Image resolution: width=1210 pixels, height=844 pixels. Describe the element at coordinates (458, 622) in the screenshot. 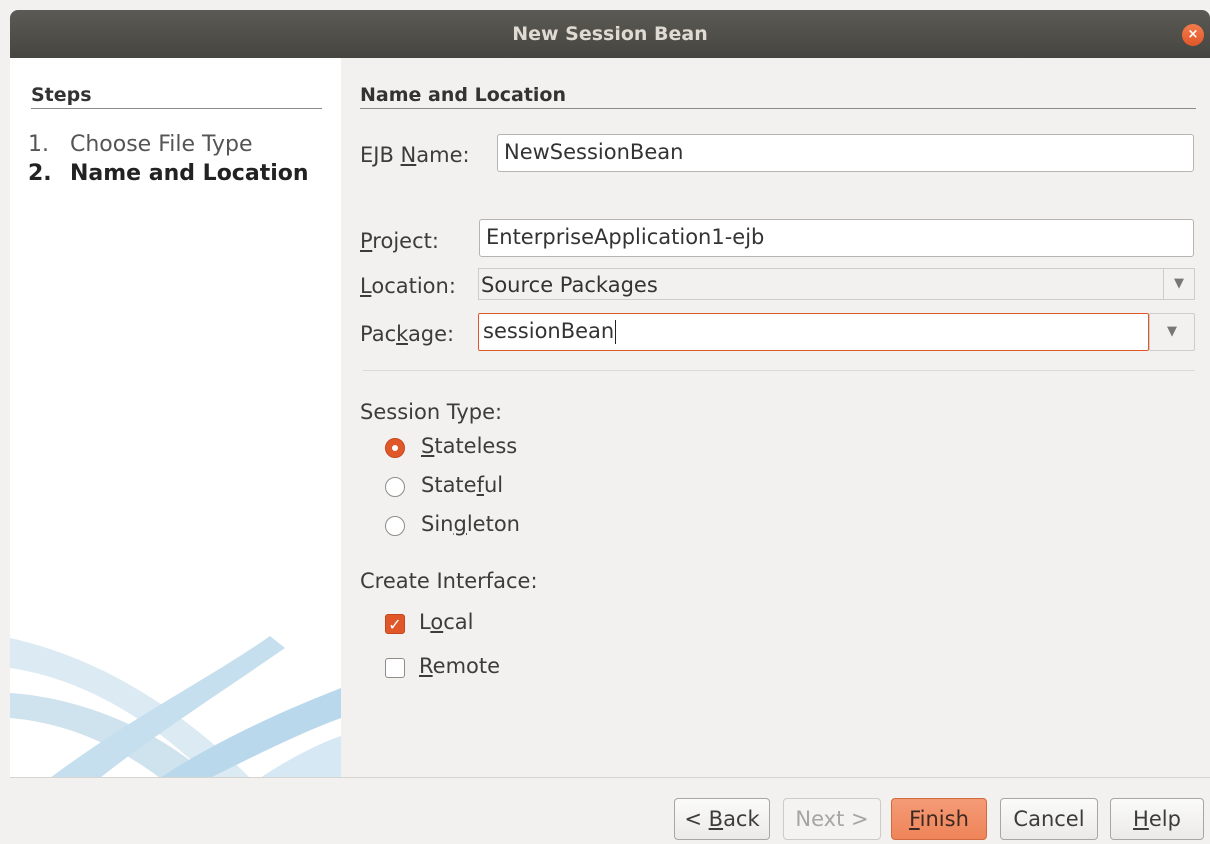

I see `label-text: cal` at that location.